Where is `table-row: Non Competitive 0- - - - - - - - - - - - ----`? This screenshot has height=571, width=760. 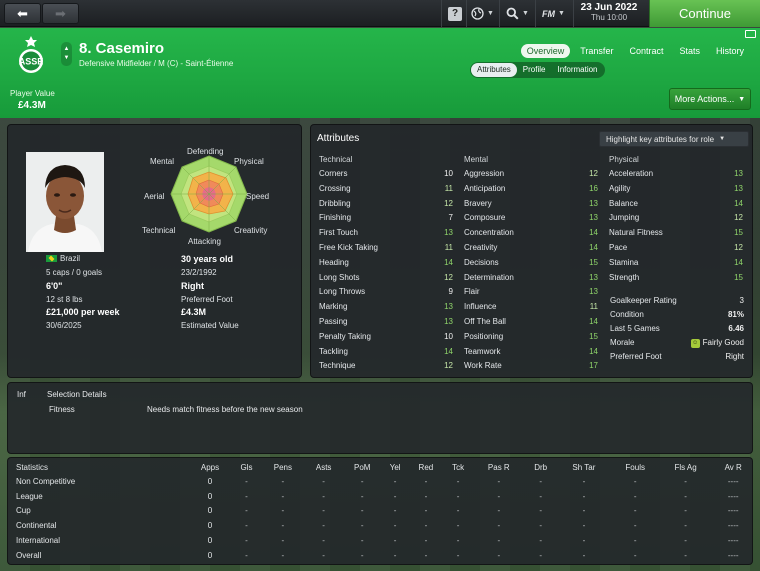 table-row: Non Competitive 0- - - - - - - - - - - - ---- is located at coordinates (381, 481).